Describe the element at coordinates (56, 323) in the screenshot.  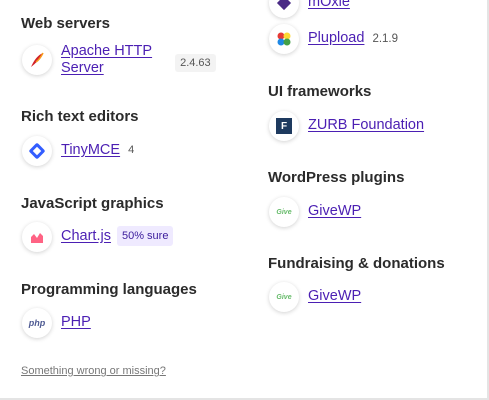
I see `tech-php: php PHP` at that location.